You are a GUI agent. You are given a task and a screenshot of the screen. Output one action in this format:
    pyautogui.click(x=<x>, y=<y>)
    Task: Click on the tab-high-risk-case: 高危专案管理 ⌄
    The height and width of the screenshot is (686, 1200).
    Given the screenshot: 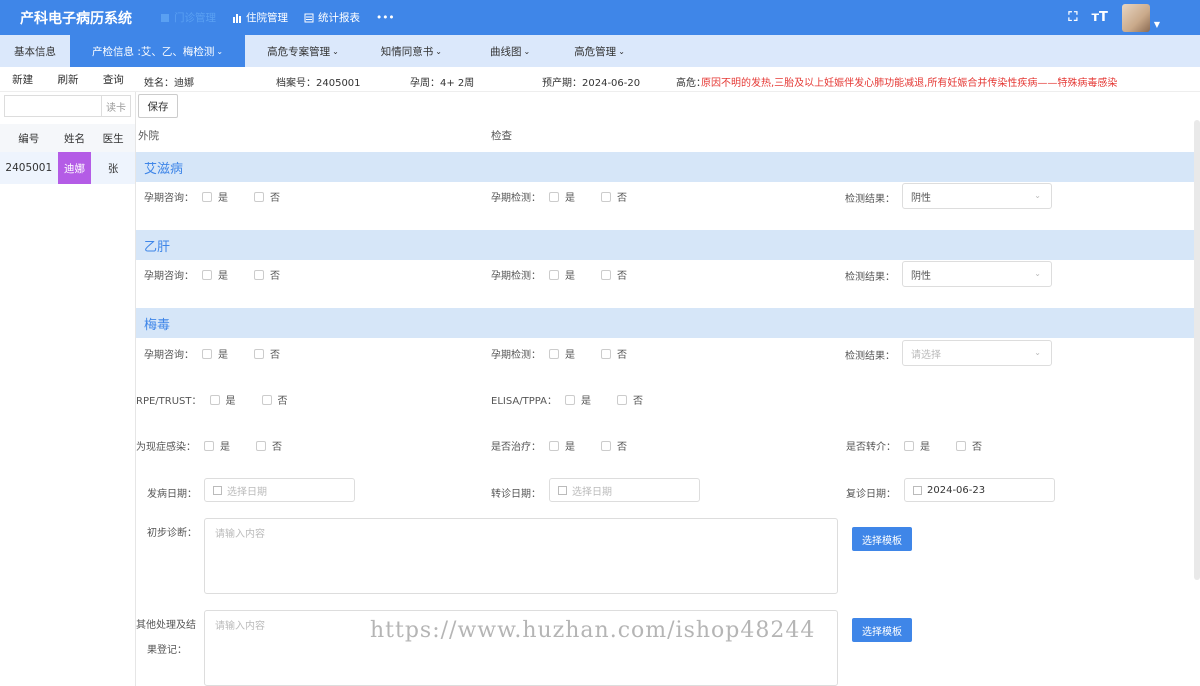 What is the action you would take?
    pyautogui.click(x=303, y=51)
    